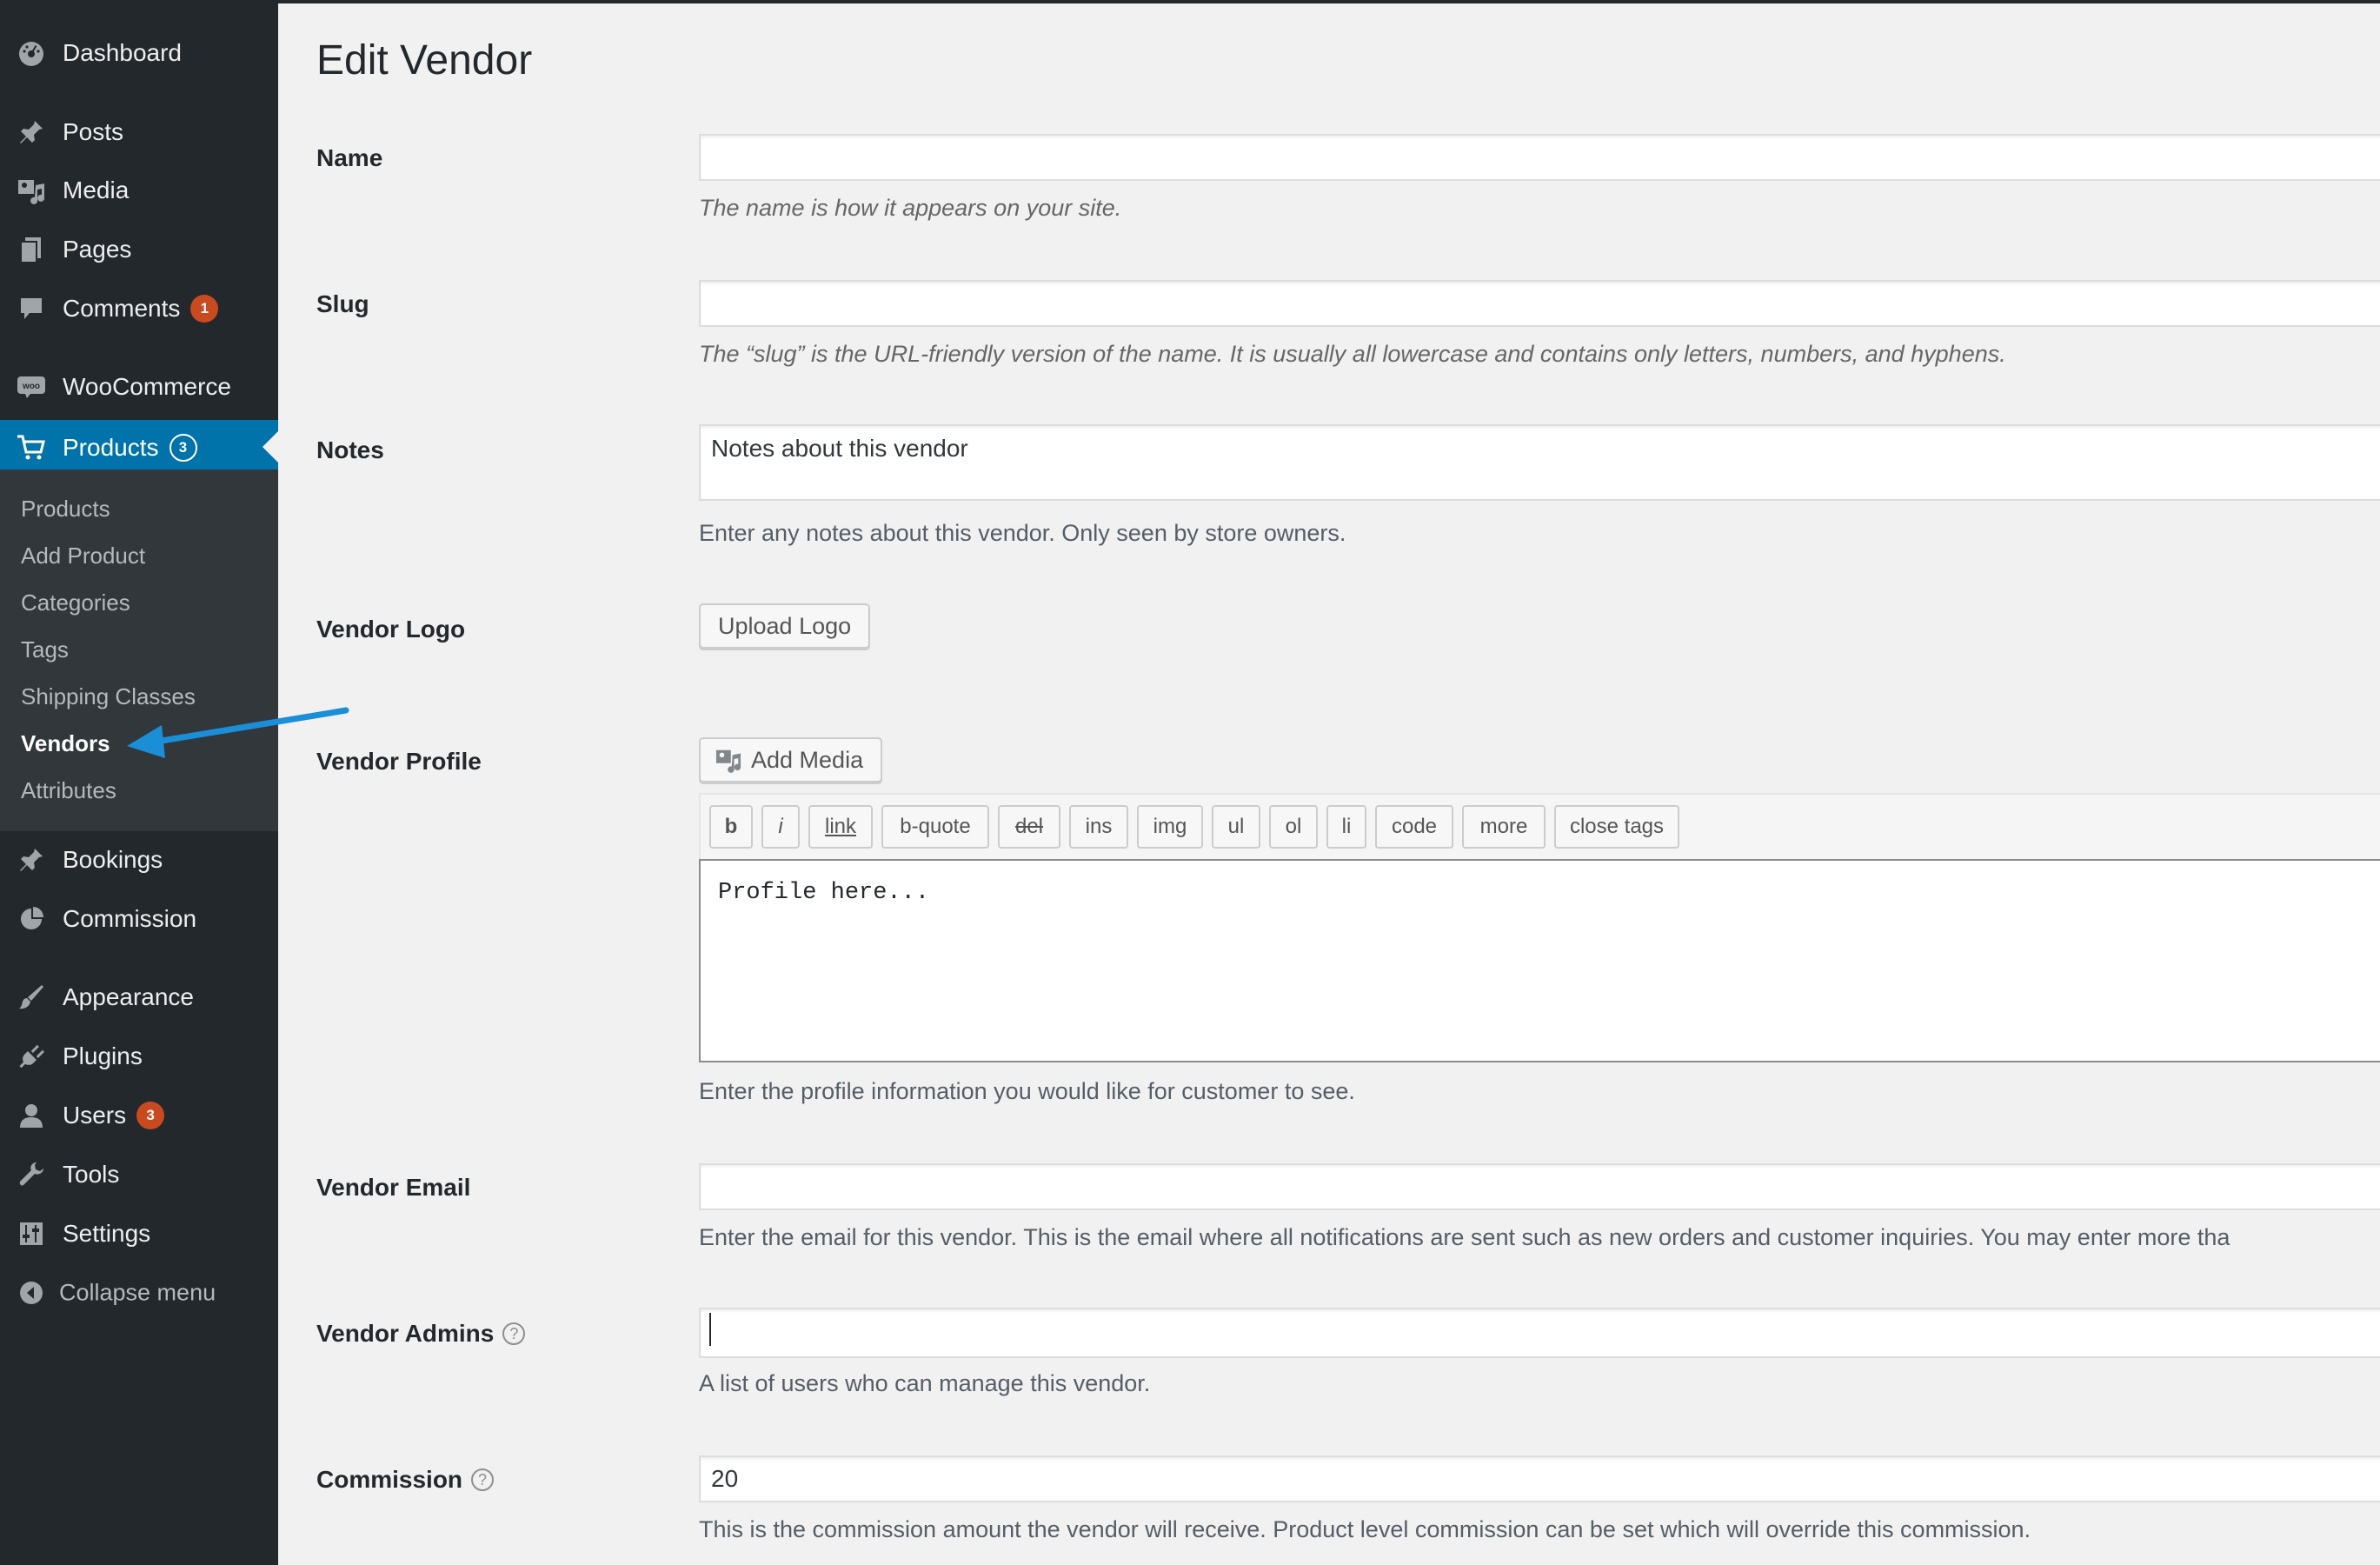 This screenshot has width=2380, height=1565. I want to click on qt-more-button: more, so click(1504, 827).